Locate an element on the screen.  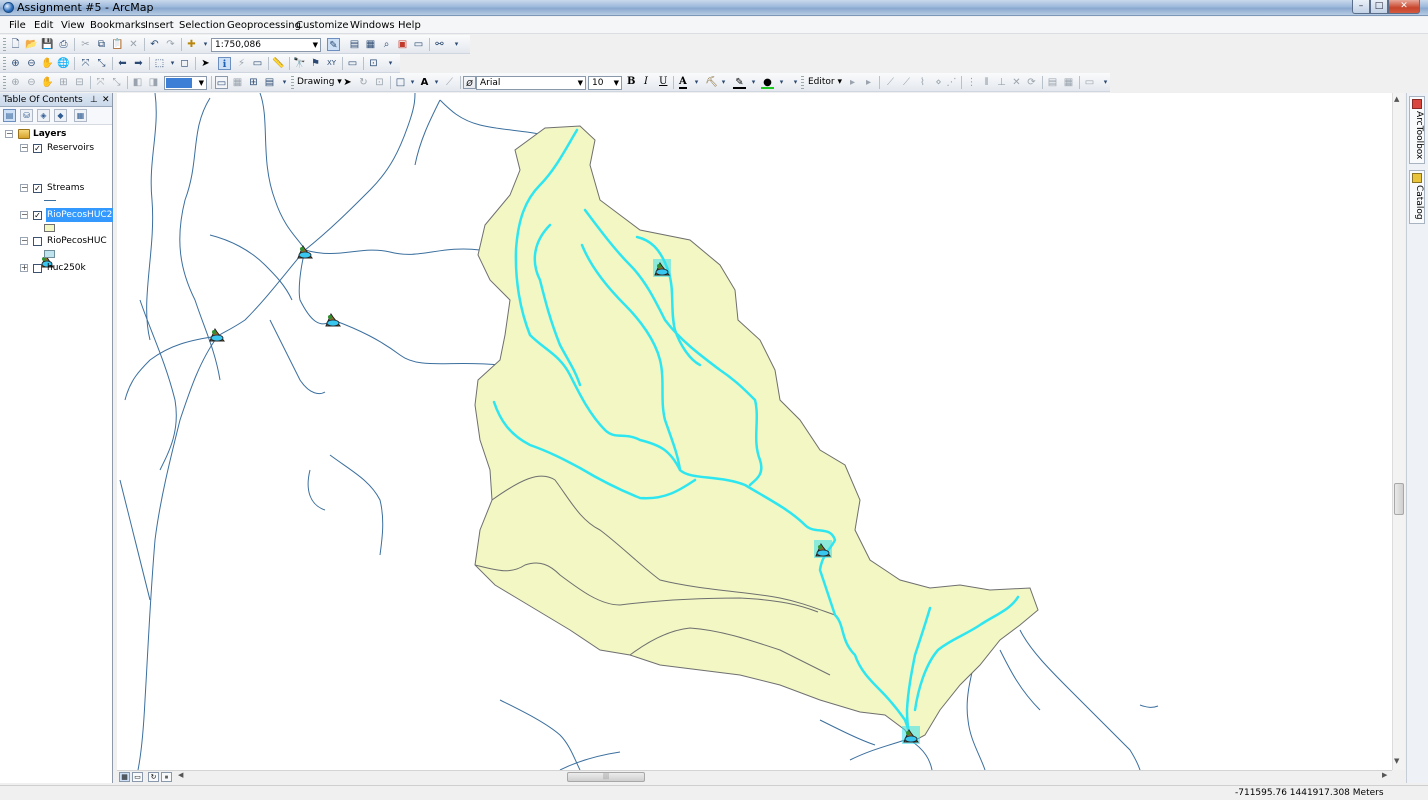
end-point-arc-icon: ⟋ is located at coordinates (906, 82).